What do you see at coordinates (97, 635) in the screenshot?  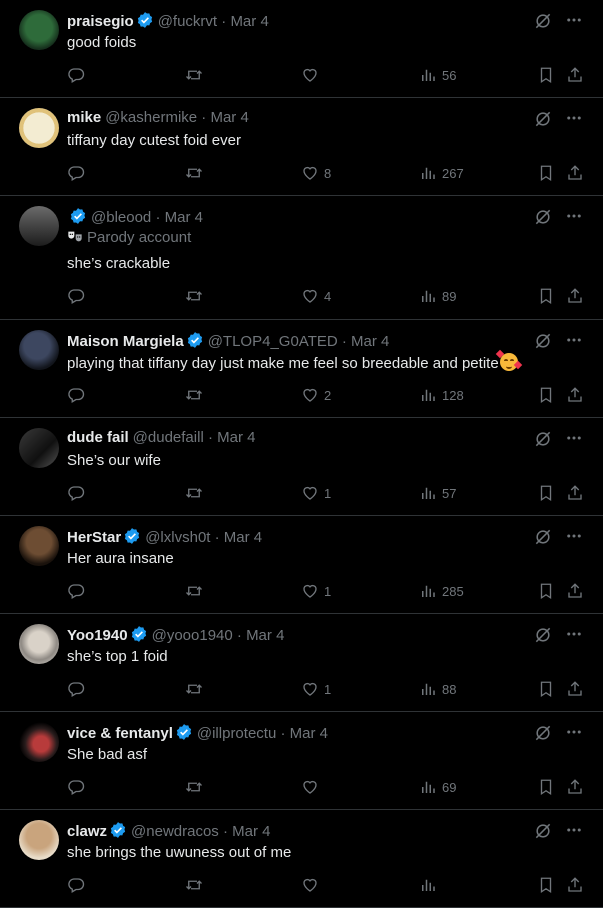 I see `display-name: Yoo1940` at bounding box center [97, 635].